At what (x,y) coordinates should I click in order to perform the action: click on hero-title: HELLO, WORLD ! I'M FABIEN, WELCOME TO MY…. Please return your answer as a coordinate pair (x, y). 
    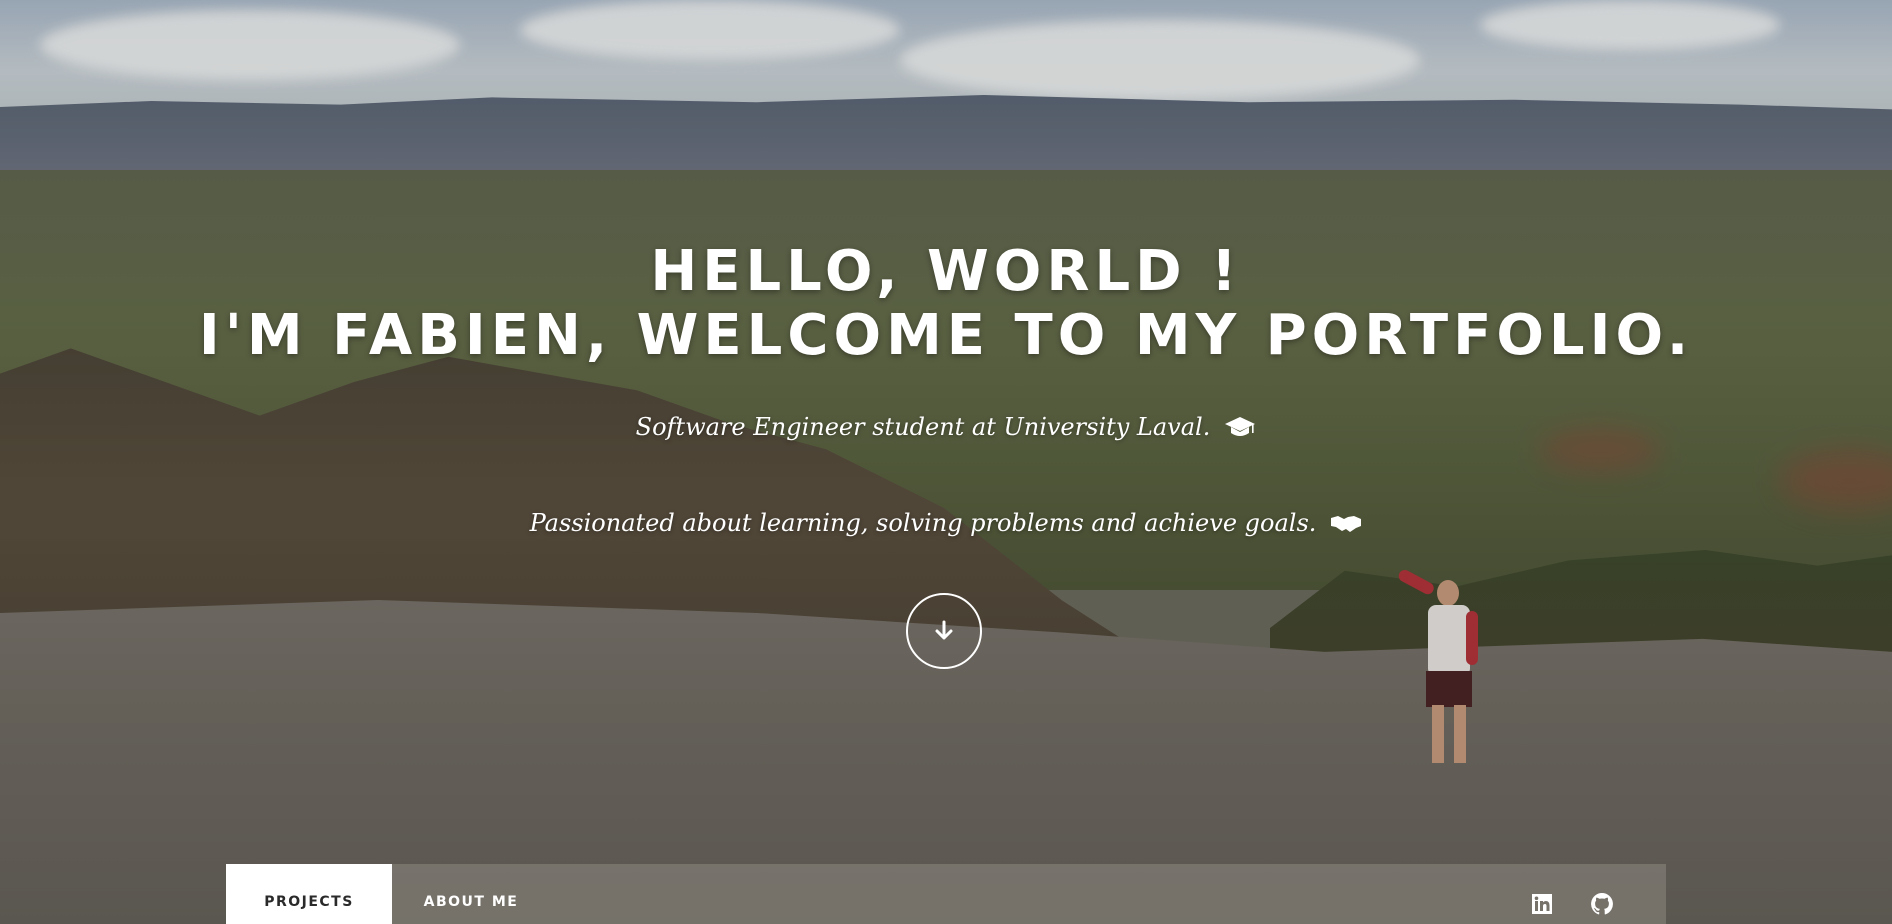
    Looking at the image, I should click on (946, 304).